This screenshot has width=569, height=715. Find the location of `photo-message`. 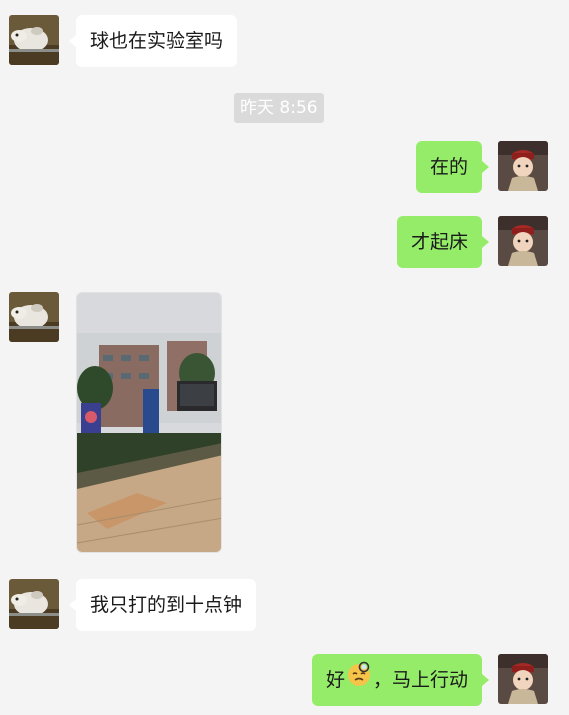

photo-message is located at coordinates (149, 422).